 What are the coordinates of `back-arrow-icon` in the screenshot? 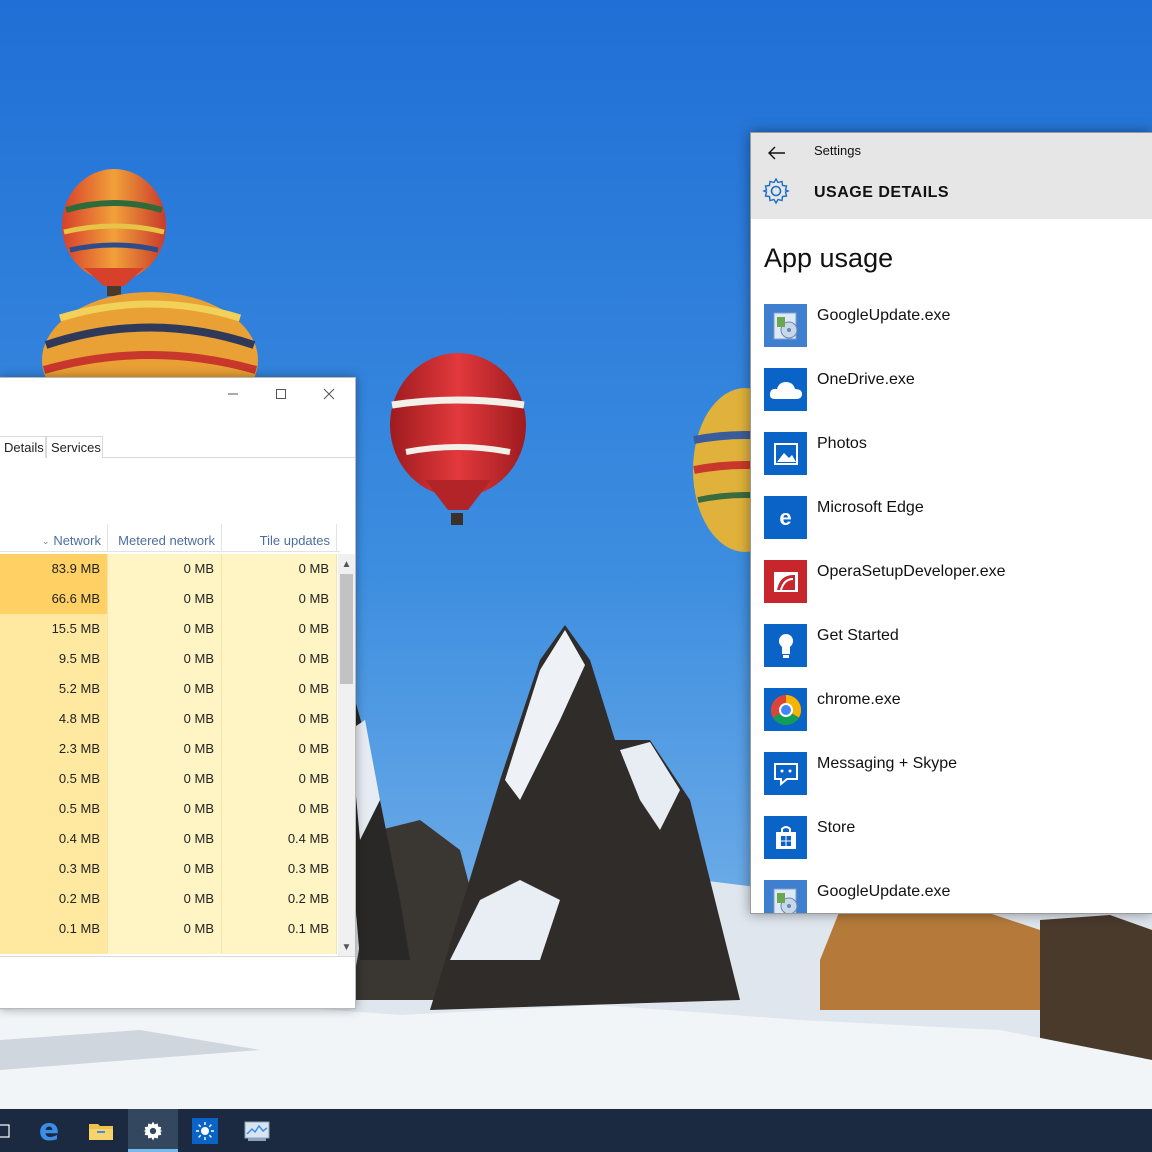 It's located at (776, 153).